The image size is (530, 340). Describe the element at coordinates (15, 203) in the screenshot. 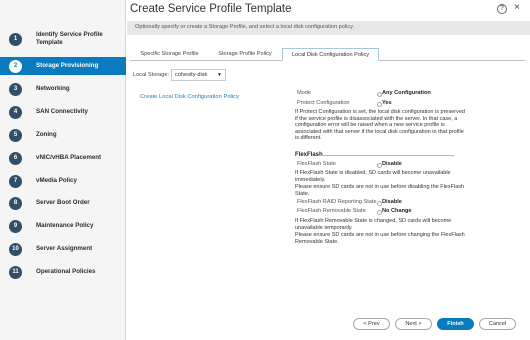

I see `step-number: 8` at that location.